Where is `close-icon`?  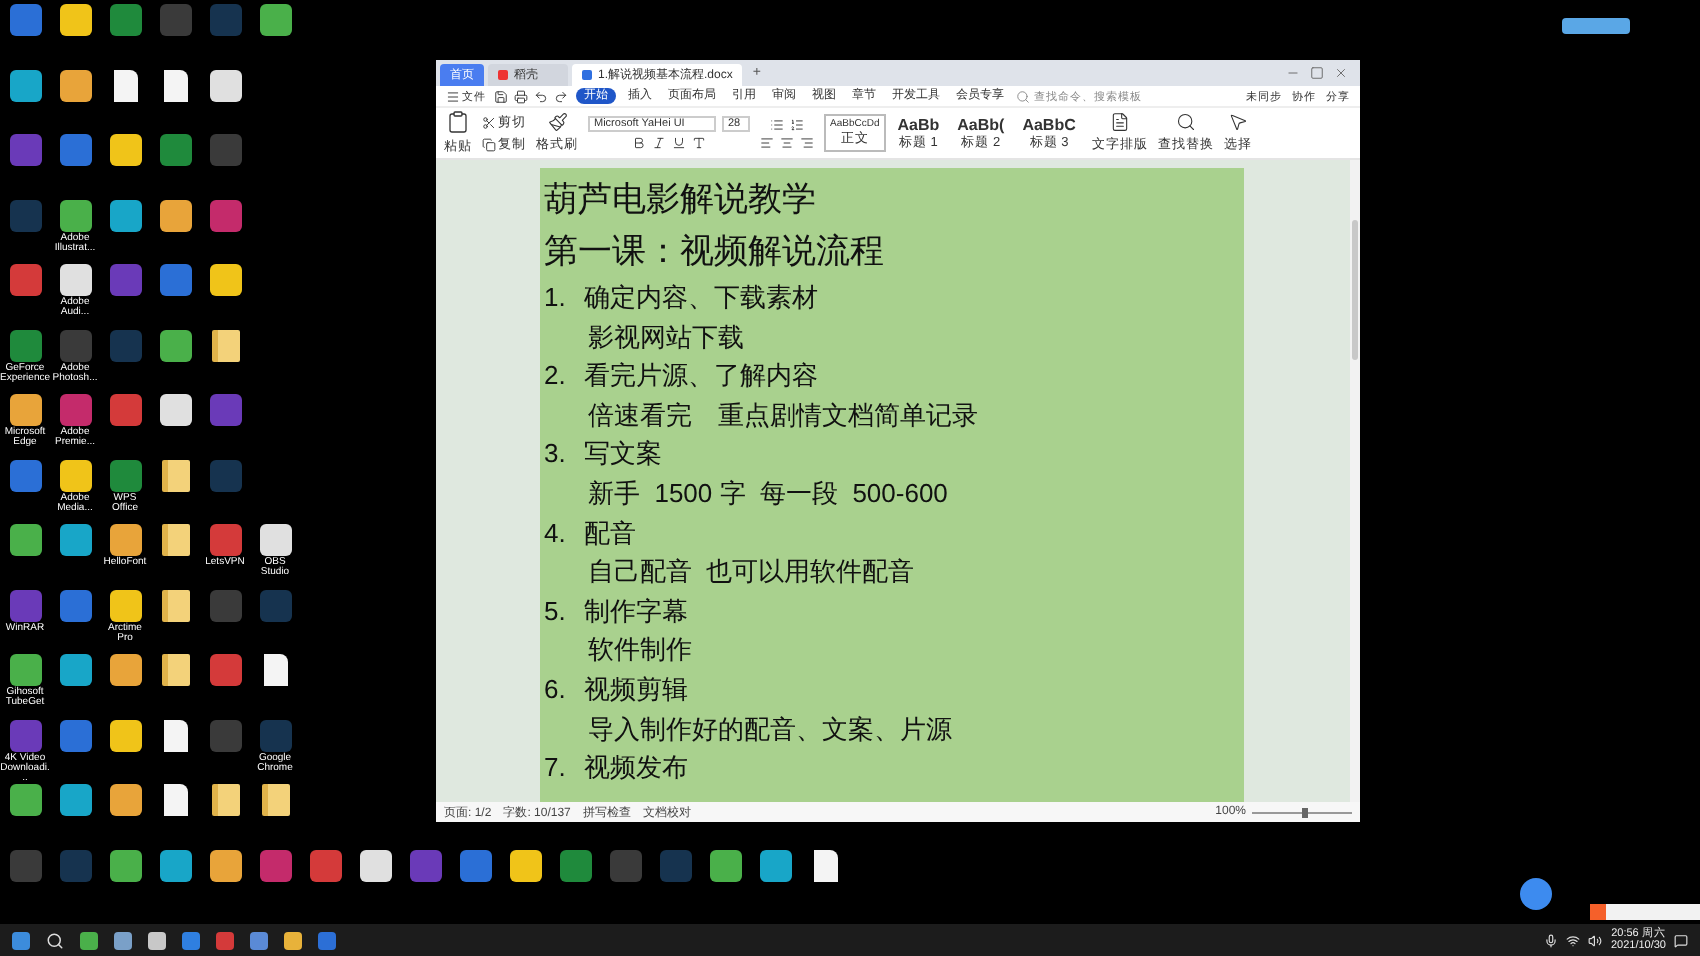
close-icon is located at coordinates (1341, 73).